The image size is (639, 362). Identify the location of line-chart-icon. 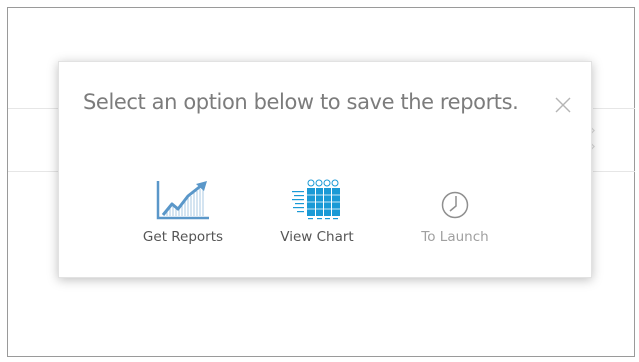
(182, 200).